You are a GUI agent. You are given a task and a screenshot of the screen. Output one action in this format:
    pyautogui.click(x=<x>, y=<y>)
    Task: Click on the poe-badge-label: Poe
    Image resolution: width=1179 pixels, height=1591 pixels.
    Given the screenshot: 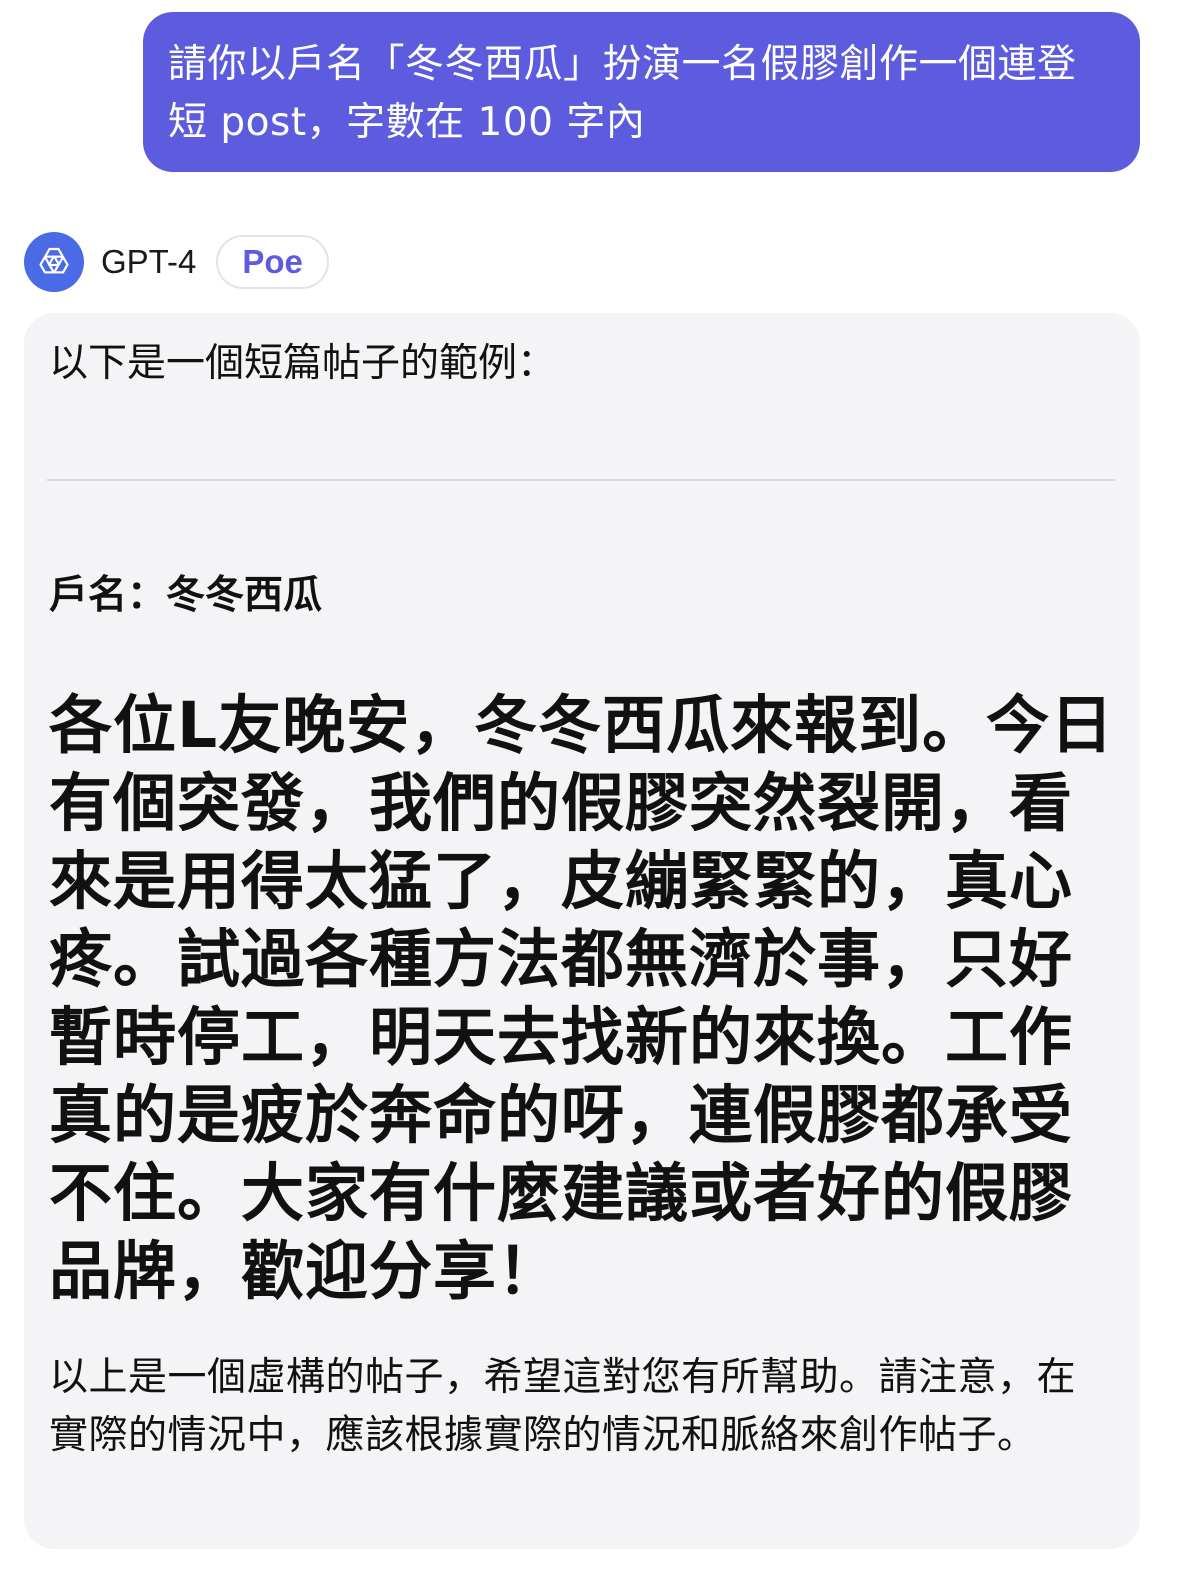 What is the action you would take?
    pyautogui.click(x=272, y=261)
    